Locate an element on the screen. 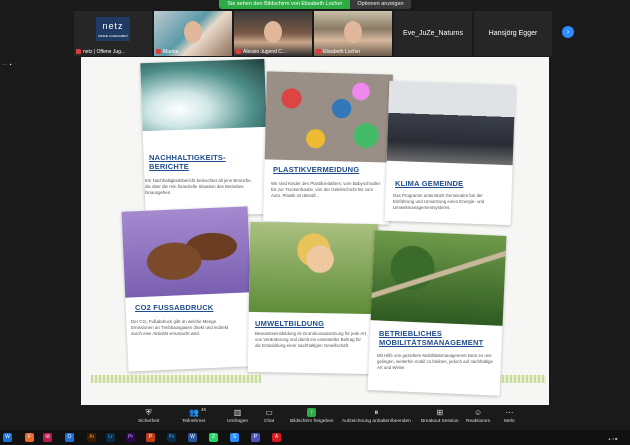 This screenshot has width=630, height=445. reactions-button: ☺ Reaktionen is located at coordinates (478, 416).